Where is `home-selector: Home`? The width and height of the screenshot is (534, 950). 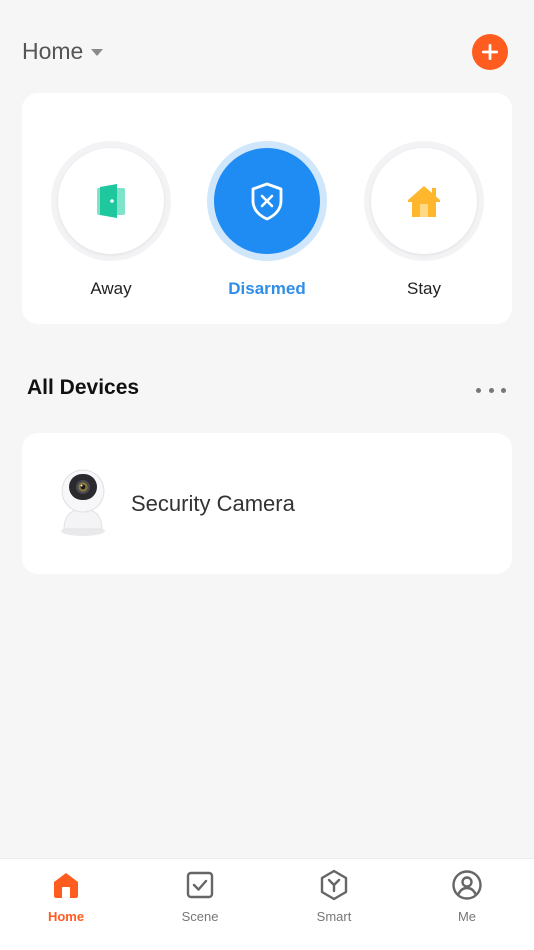 home-selector: Home is located at coordinates (63, 51).